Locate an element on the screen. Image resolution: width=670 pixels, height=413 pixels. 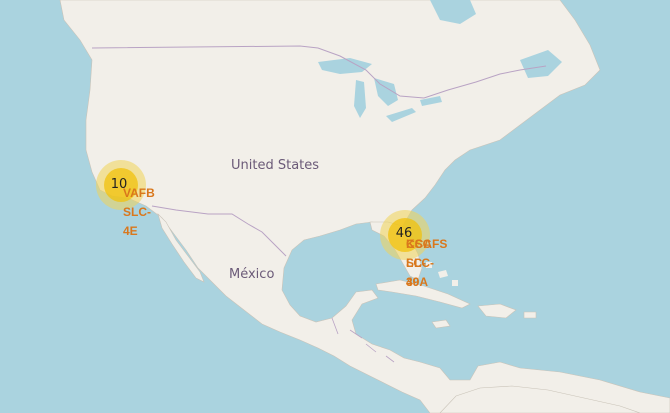
site-label-line: VAFB is located at coordinates (139, 193).